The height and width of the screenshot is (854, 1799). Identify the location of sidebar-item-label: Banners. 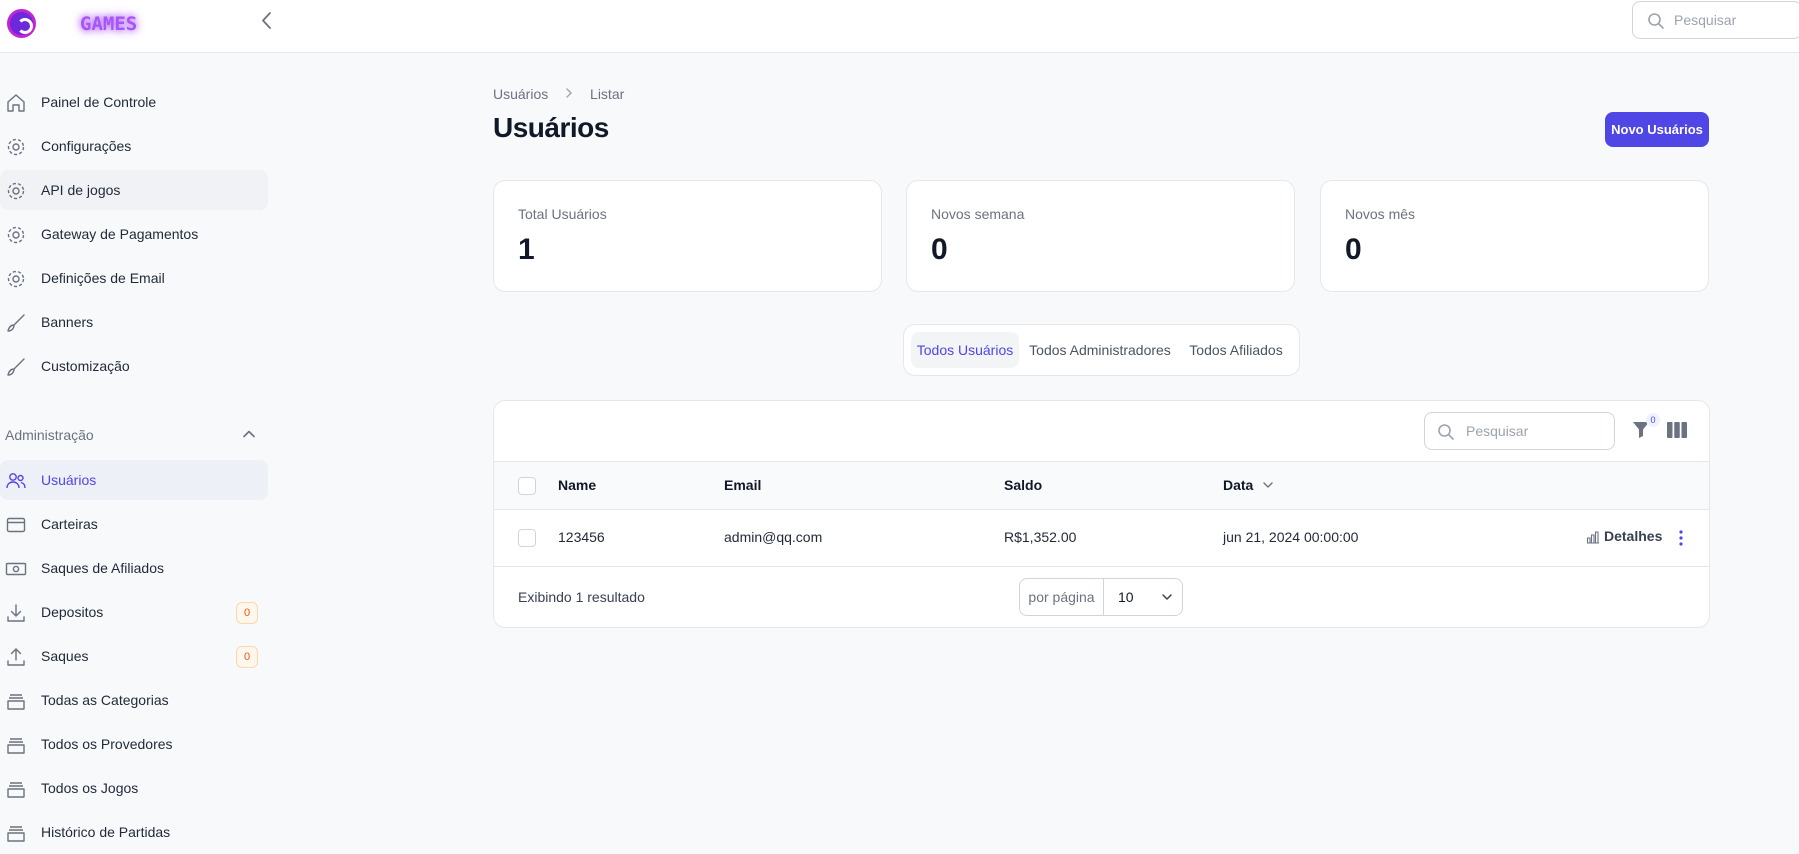
(67, 322).